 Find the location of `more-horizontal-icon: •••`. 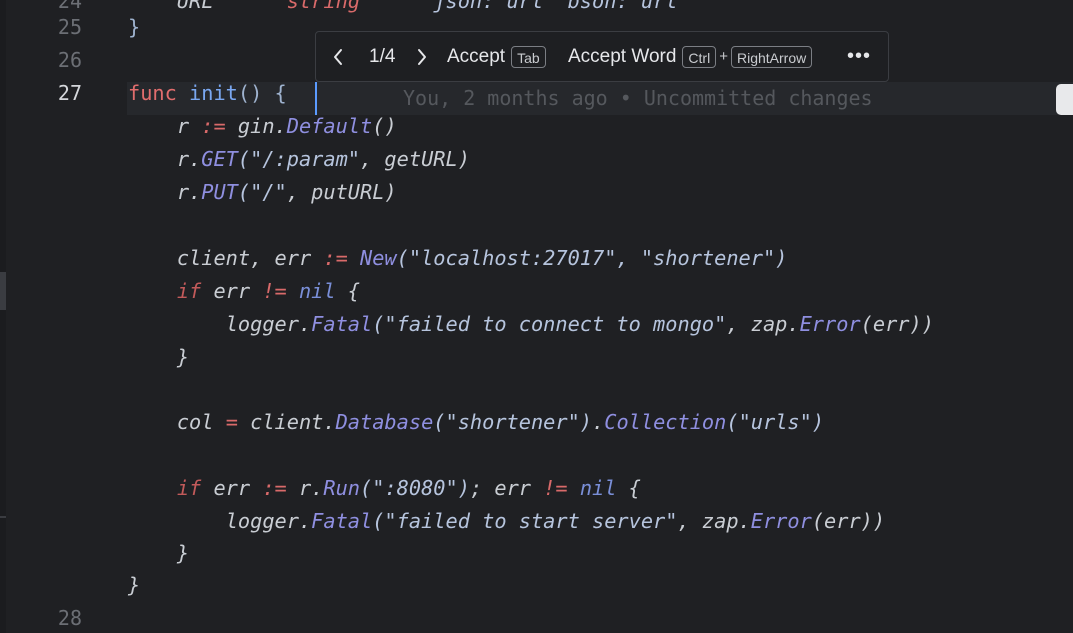

more-horizontal-icon: ••• is located at coordinates (859, 56).